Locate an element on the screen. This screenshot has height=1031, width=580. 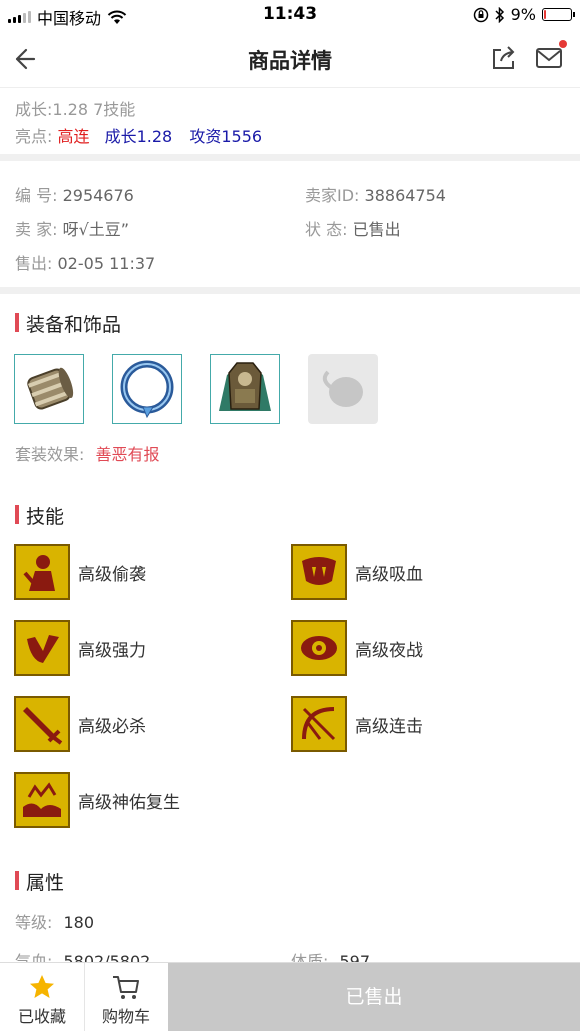
item-id-row: 编 号: 2954676 is located at coordinates (74, 194).